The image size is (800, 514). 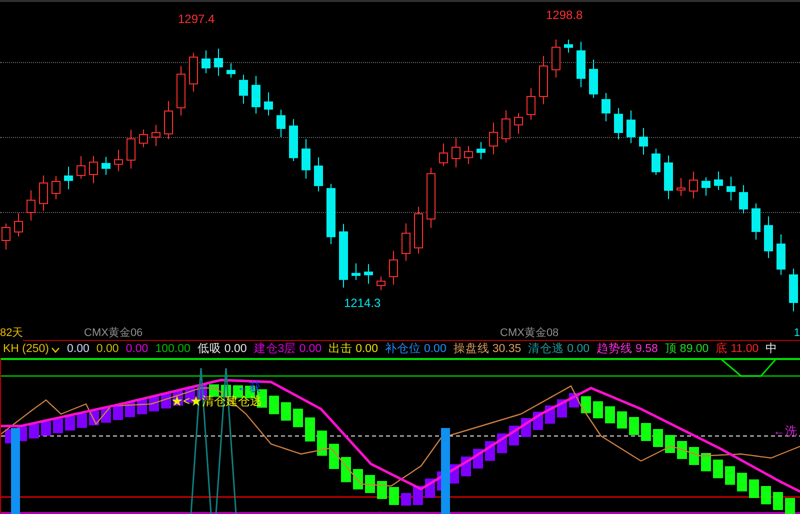 What do you see at coordinates (647, 349) in the screenshot?
I see `legend-value: 9.58` at bounding box center [647, 349].